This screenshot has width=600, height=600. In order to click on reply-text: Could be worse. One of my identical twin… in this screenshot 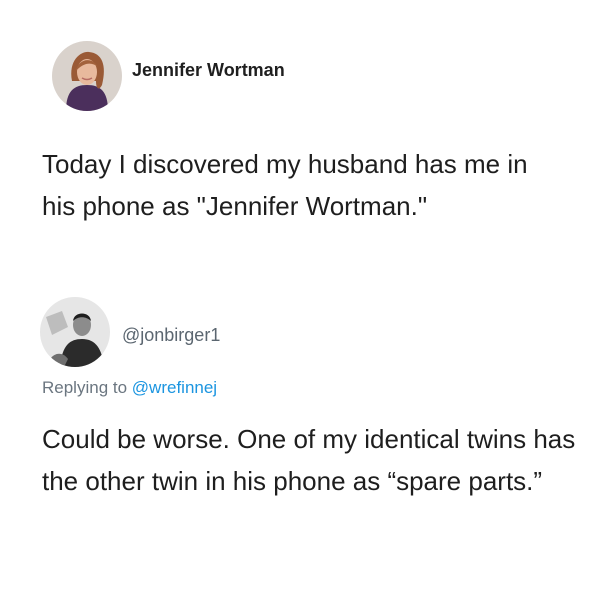, I will do `click(309, 460)`.